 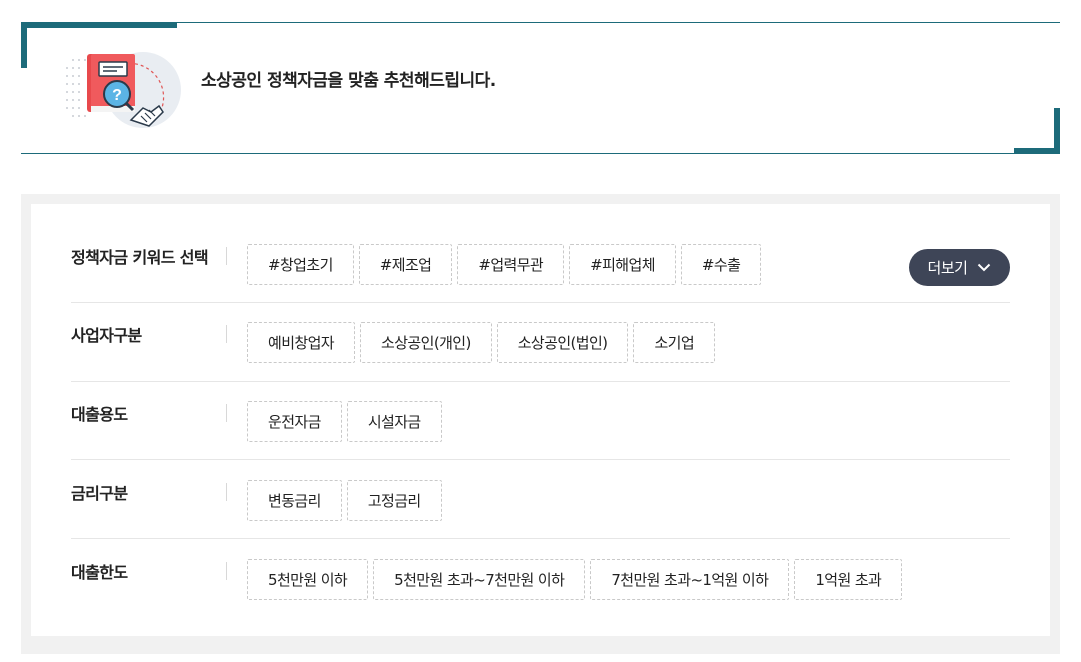 I want to click on more-button: 더보기, so click(x=959, y=267).